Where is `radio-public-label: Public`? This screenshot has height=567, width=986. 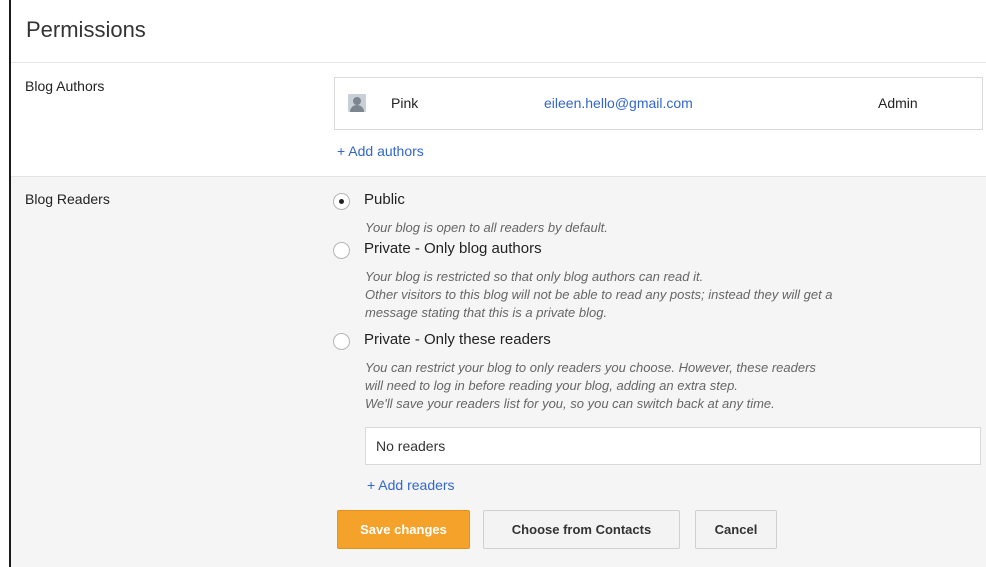
radio-public-label: Public is located at coordinates (384, 199).